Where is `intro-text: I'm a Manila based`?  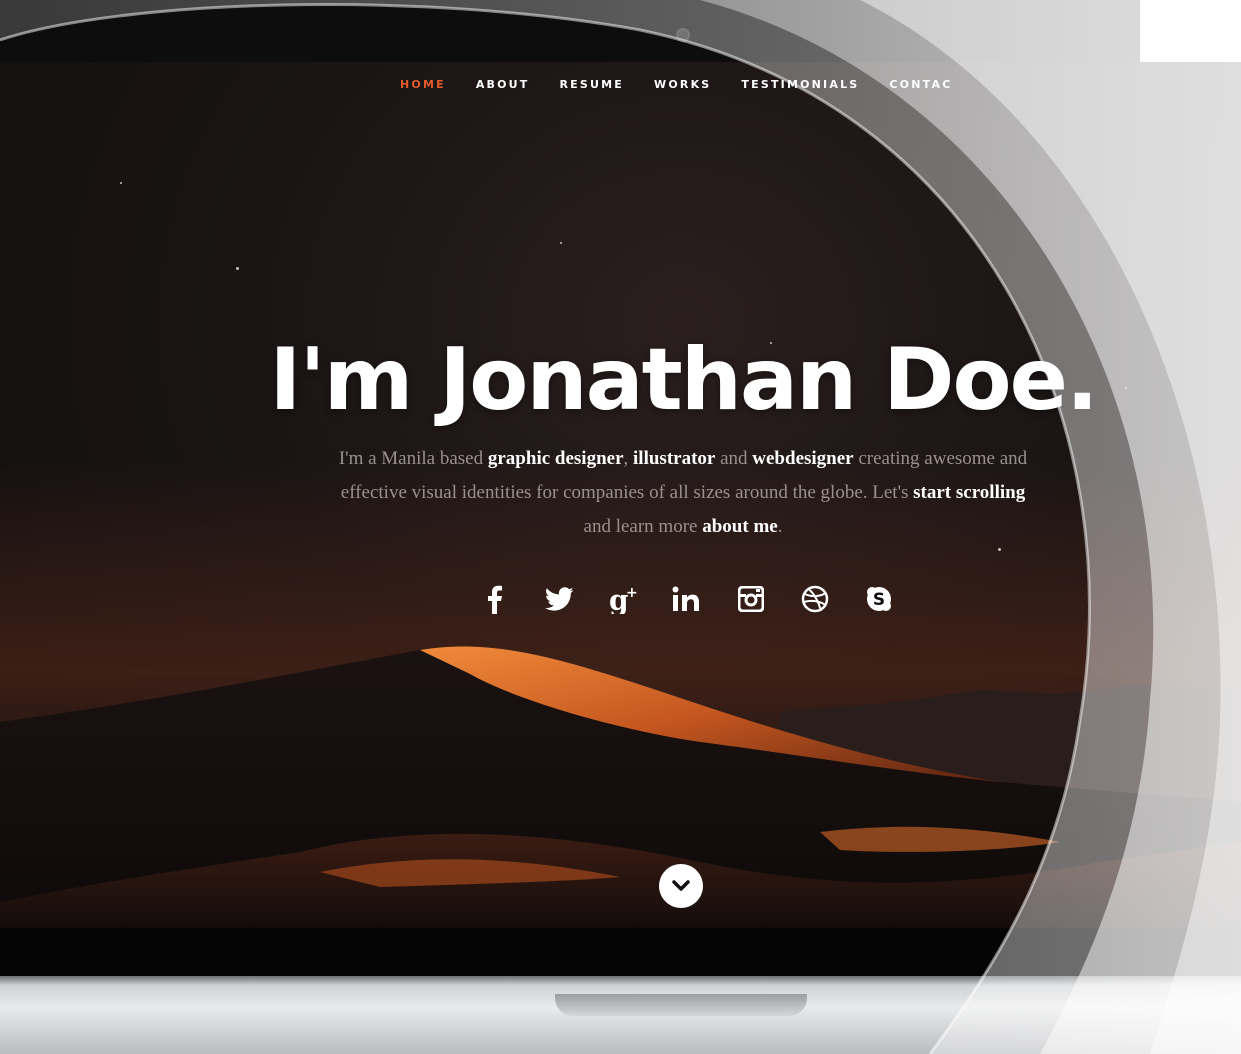
intro-text: I'm a Manila based is located at coordinates (413, 458).